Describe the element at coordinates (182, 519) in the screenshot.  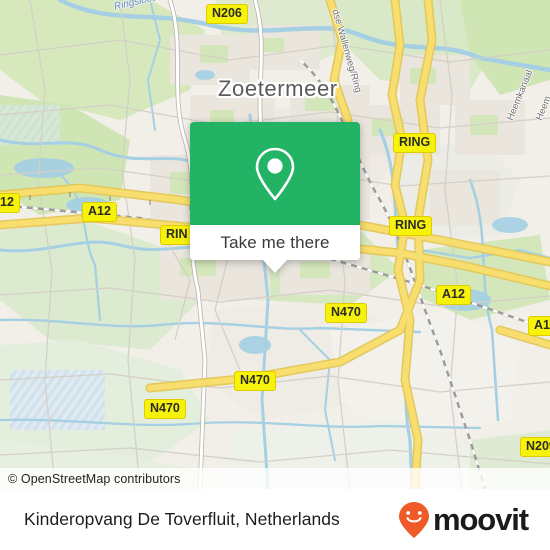
I see `place-name-label: Kinderopvang De Toverfluit, Netherlands` at that location.